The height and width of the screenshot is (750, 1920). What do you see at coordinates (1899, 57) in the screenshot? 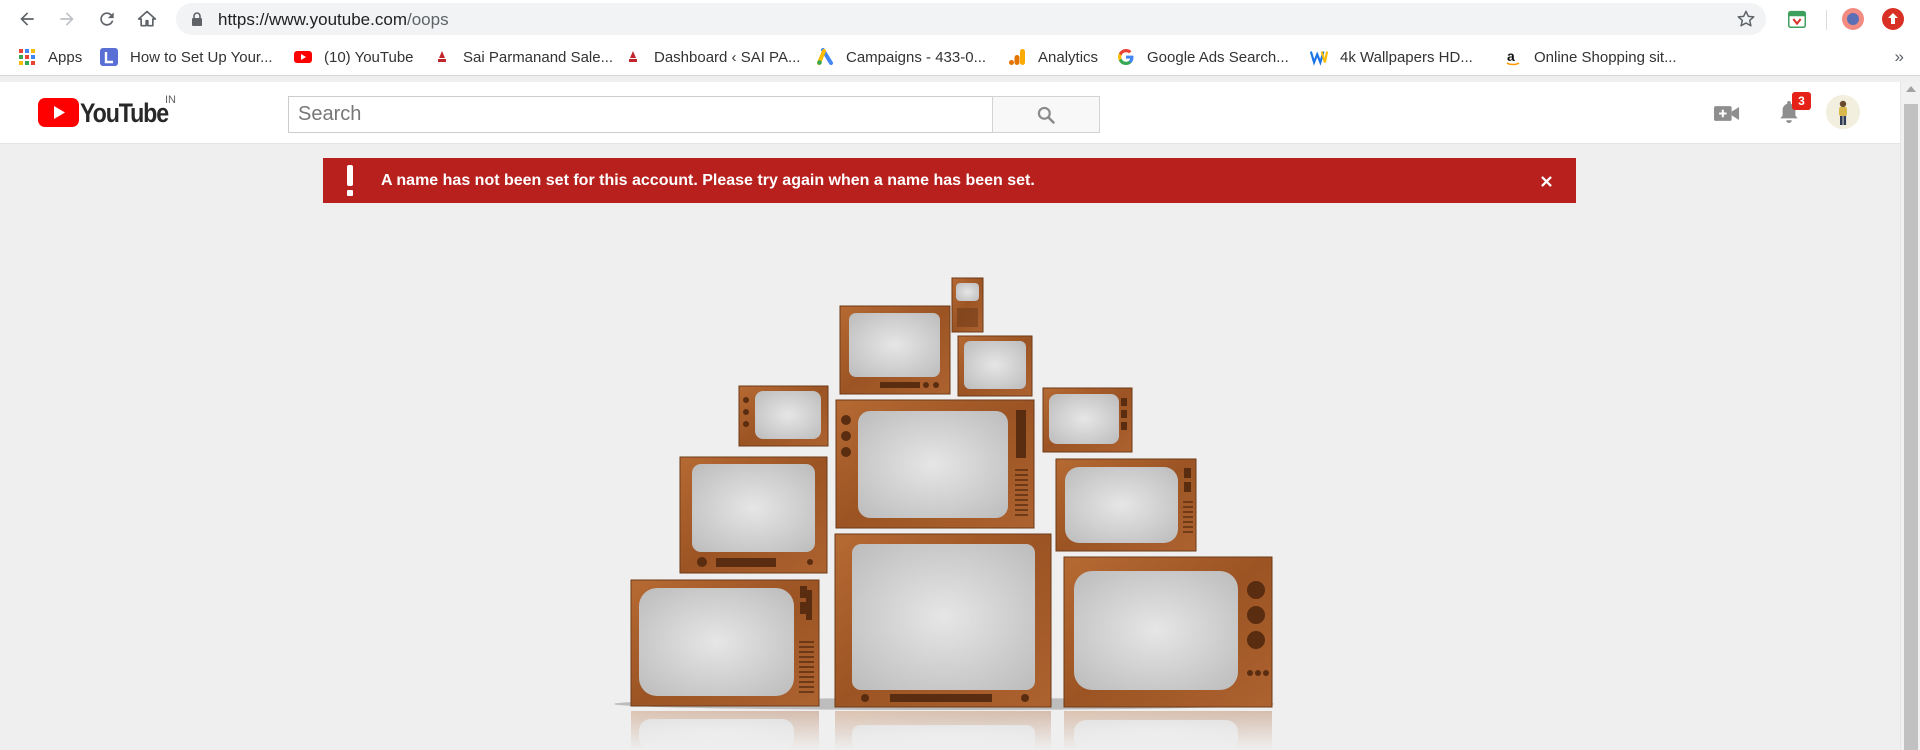
I see `more-bookmarks-button: »` at bounding box center [1899, 57].